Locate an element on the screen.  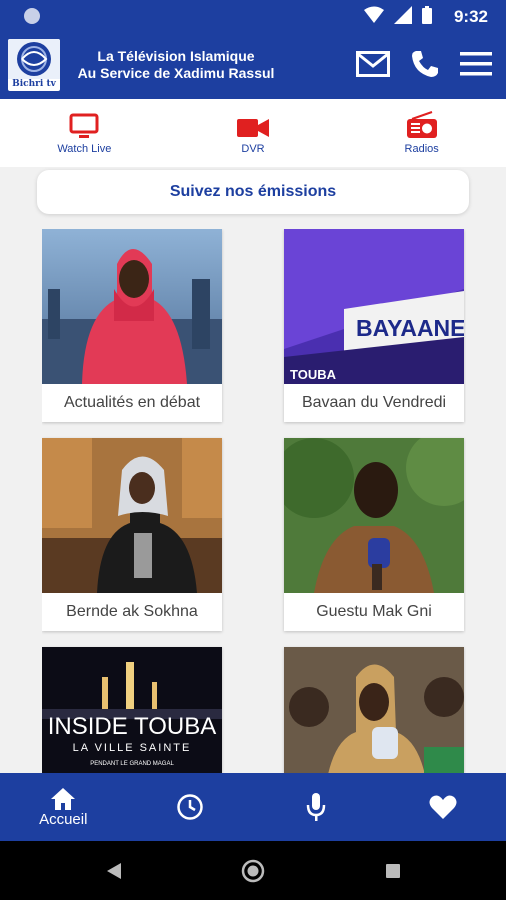
tv-icon is located at coordinates (84, 125).